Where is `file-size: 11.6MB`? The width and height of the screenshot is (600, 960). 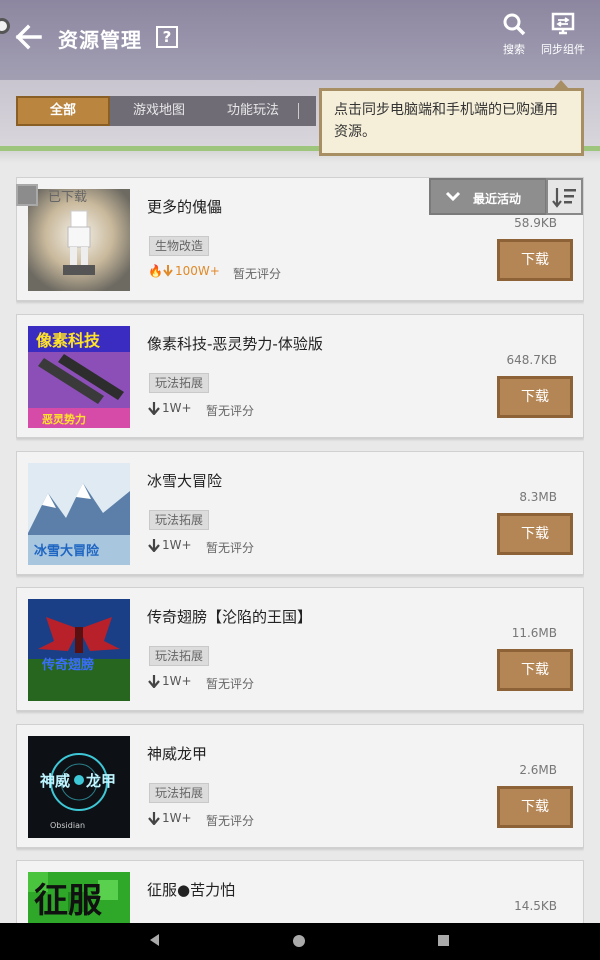 file-size: 11.6MB is located at coordinates (534, 633).